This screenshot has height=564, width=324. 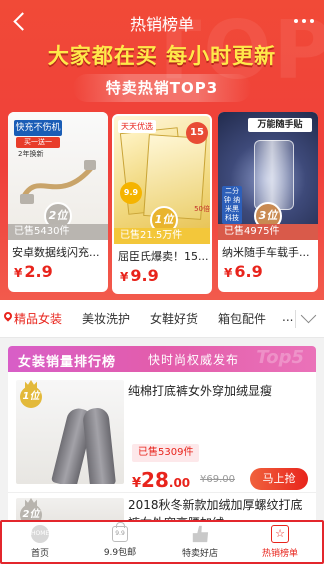 I want to click on chevron-down-icon, so click(x=308, y=315).